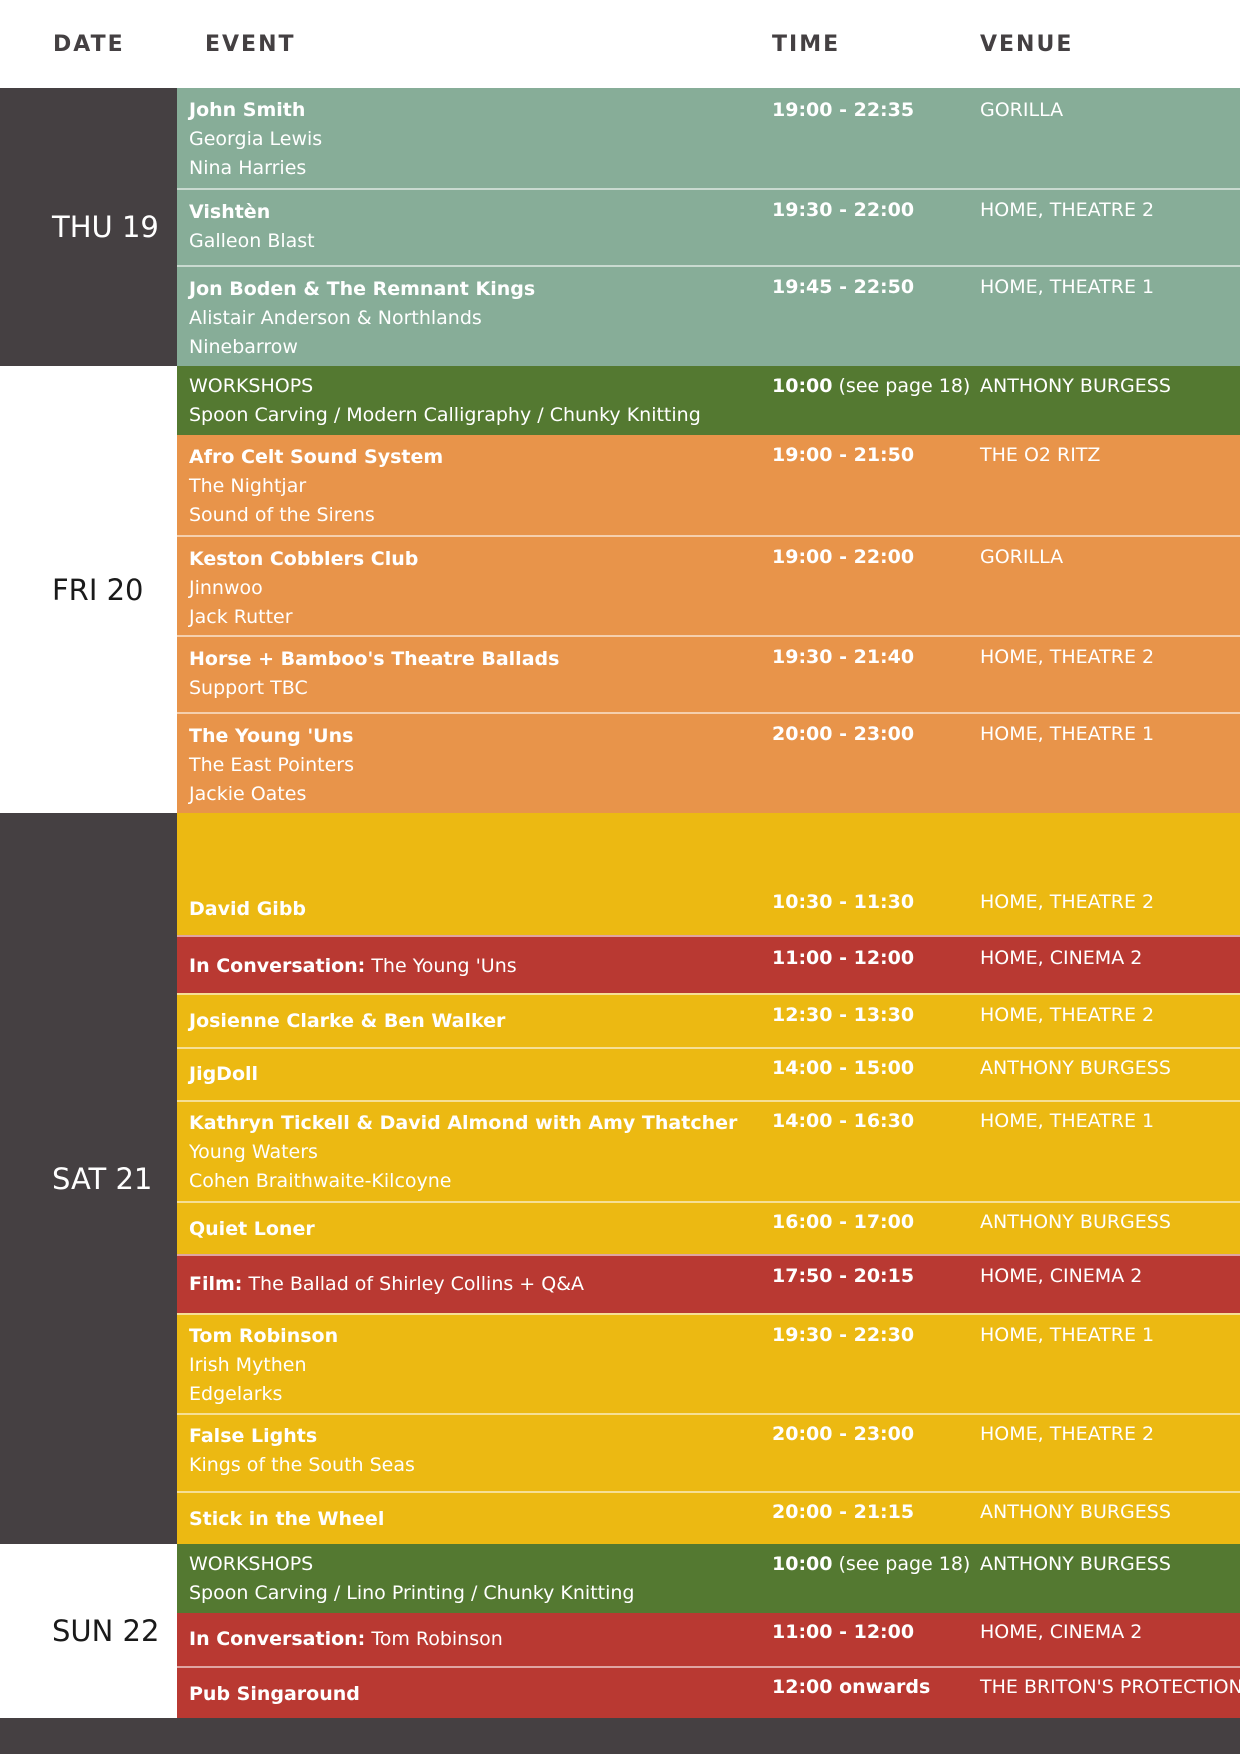 Image resolution: width=1240 pixels, height=1754 pixels. What do you see at coordinates (106, 1631) in the screenshot?
I see `day-label: SUN 22` at bounding box center [106, 1631].